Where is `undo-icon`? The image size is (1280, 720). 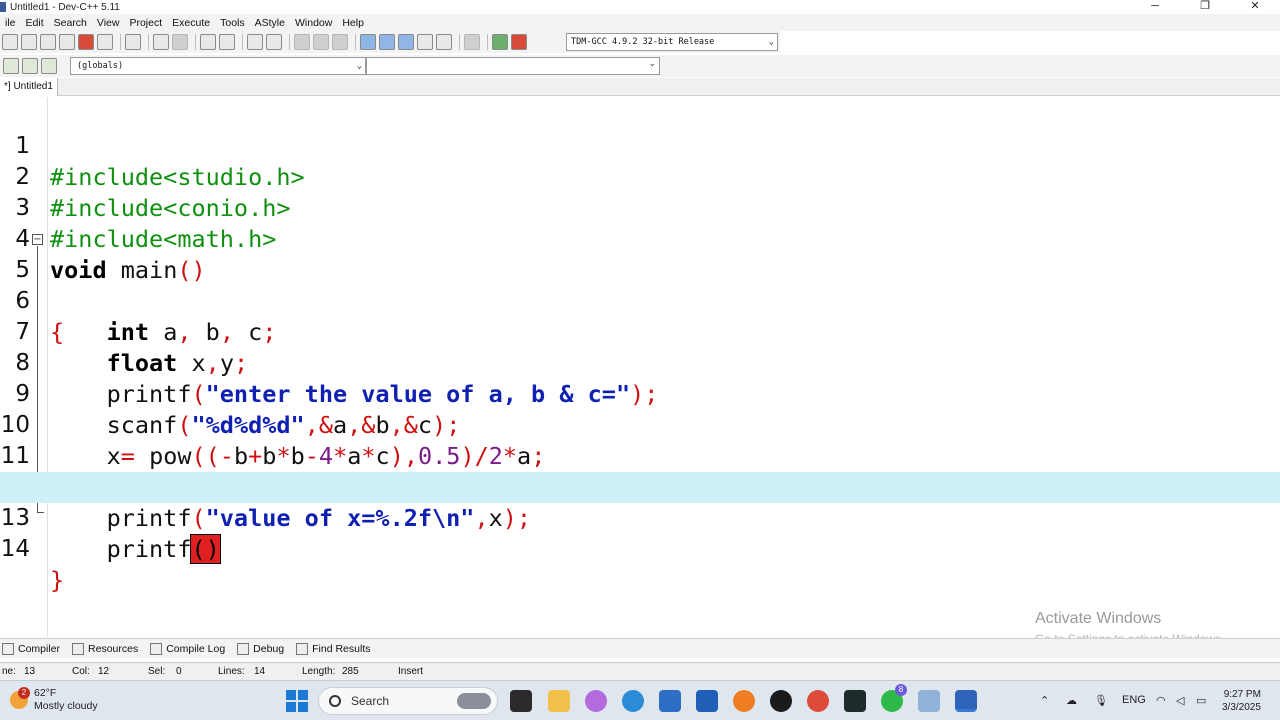
undo-icon is located at coordinates (161, 42).